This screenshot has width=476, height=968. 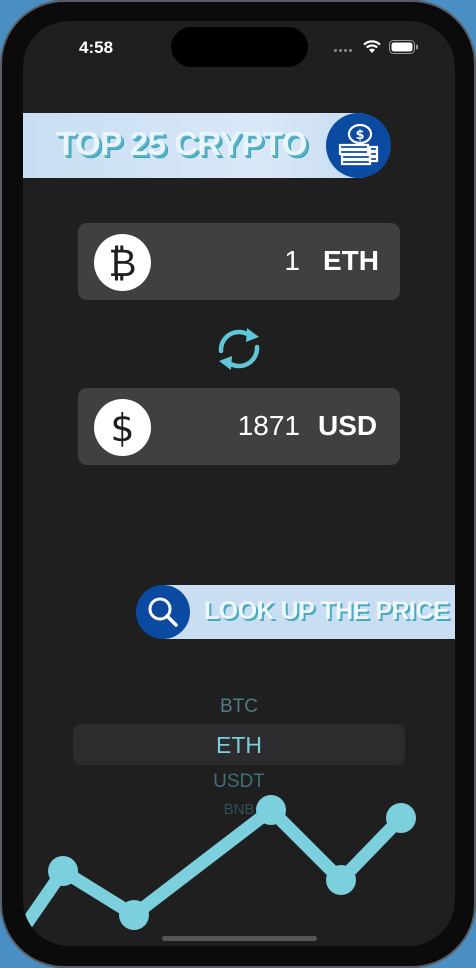 I want to click on to-amount-value: 1871, so click(x=268, y=425).